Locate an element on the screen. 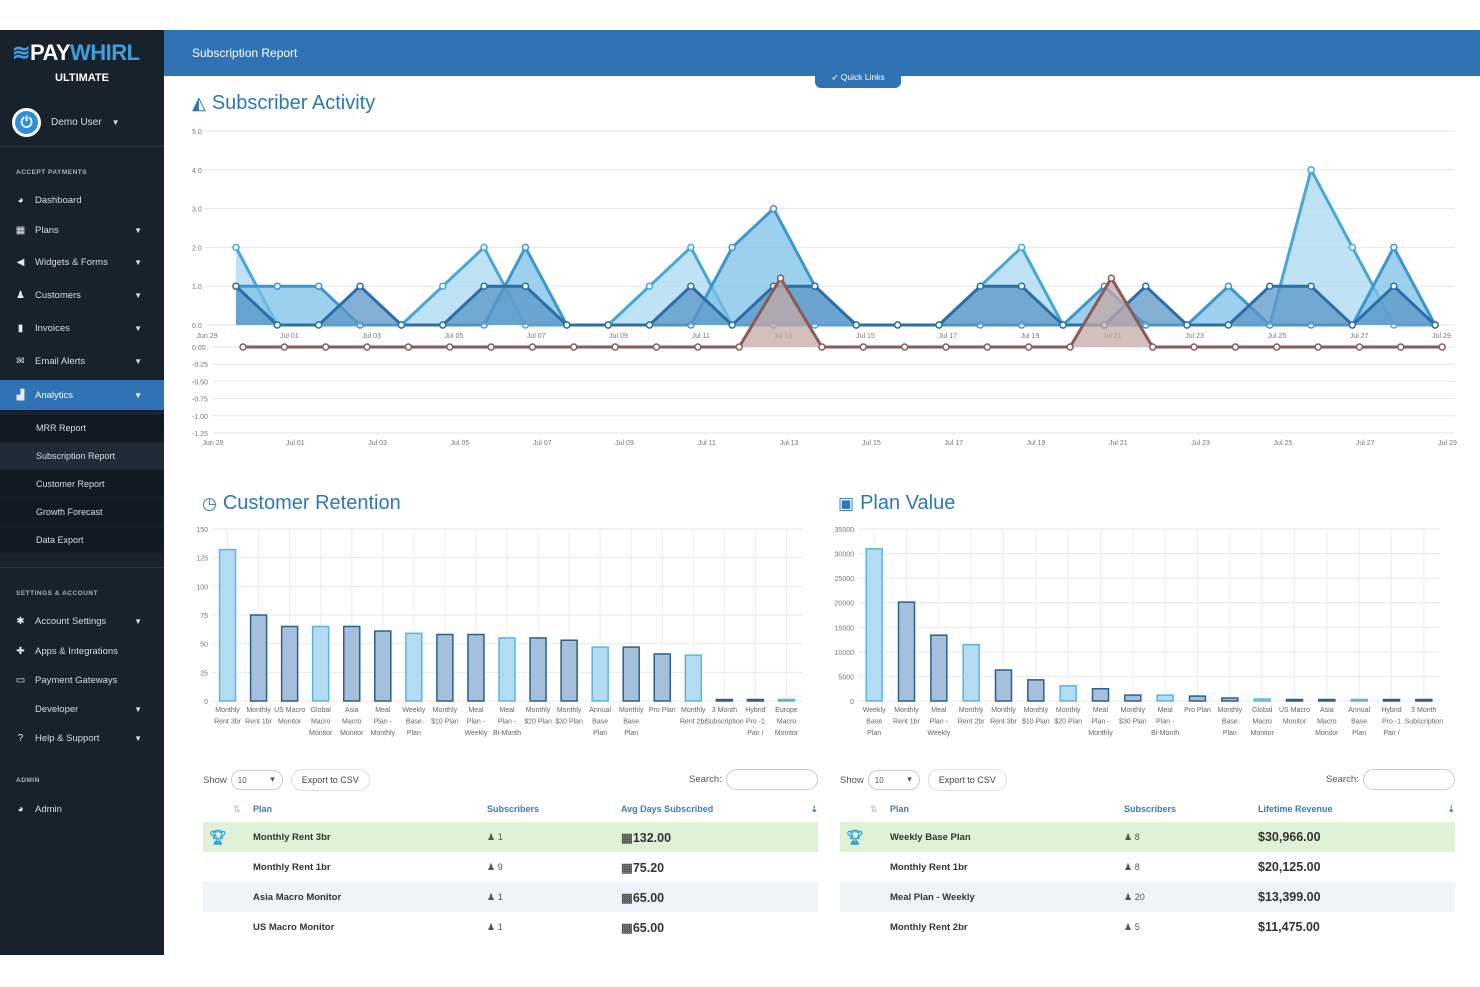 This screenshot has width=1480, height=987. x-tick-label: Monthly Rent 3br is located at coordinates (228, 716).